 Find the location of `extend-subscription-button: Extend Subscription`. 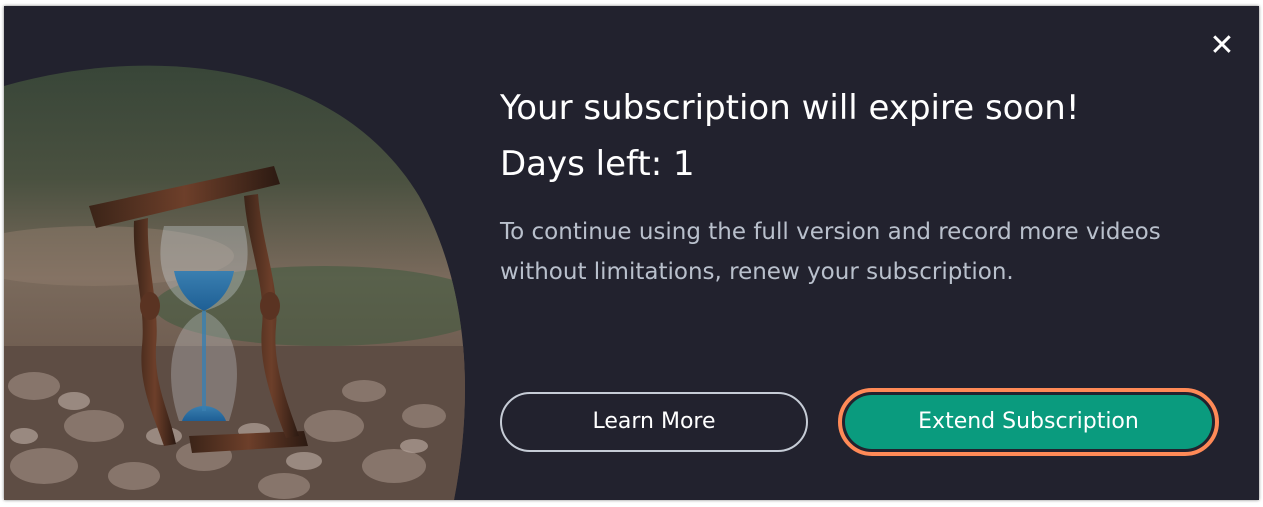

extend-subscription-button: Extend Subscription is located at coordinates (1028, 422).